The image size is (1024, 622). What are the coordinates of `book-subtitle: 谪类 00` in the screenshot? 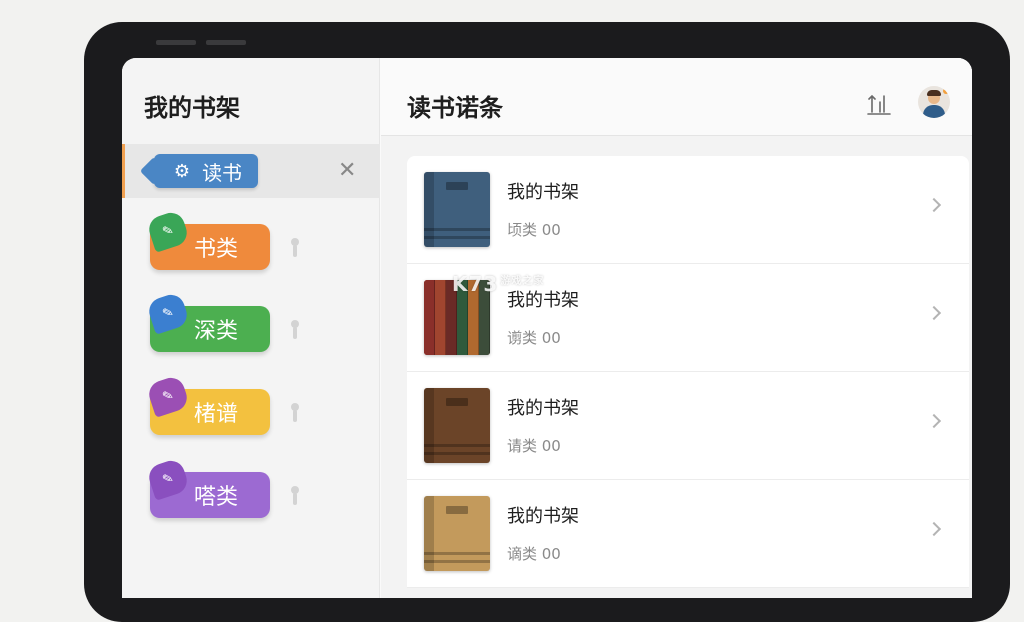 It's located at (534, 554).